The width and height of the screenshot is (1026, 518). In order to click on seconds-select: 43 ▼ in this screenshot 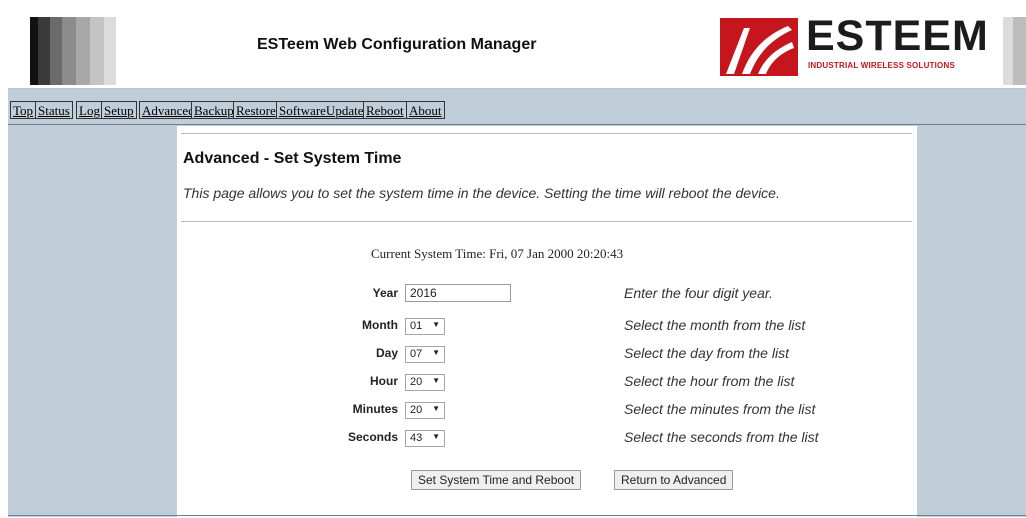, I will do `click(425, 438)`.